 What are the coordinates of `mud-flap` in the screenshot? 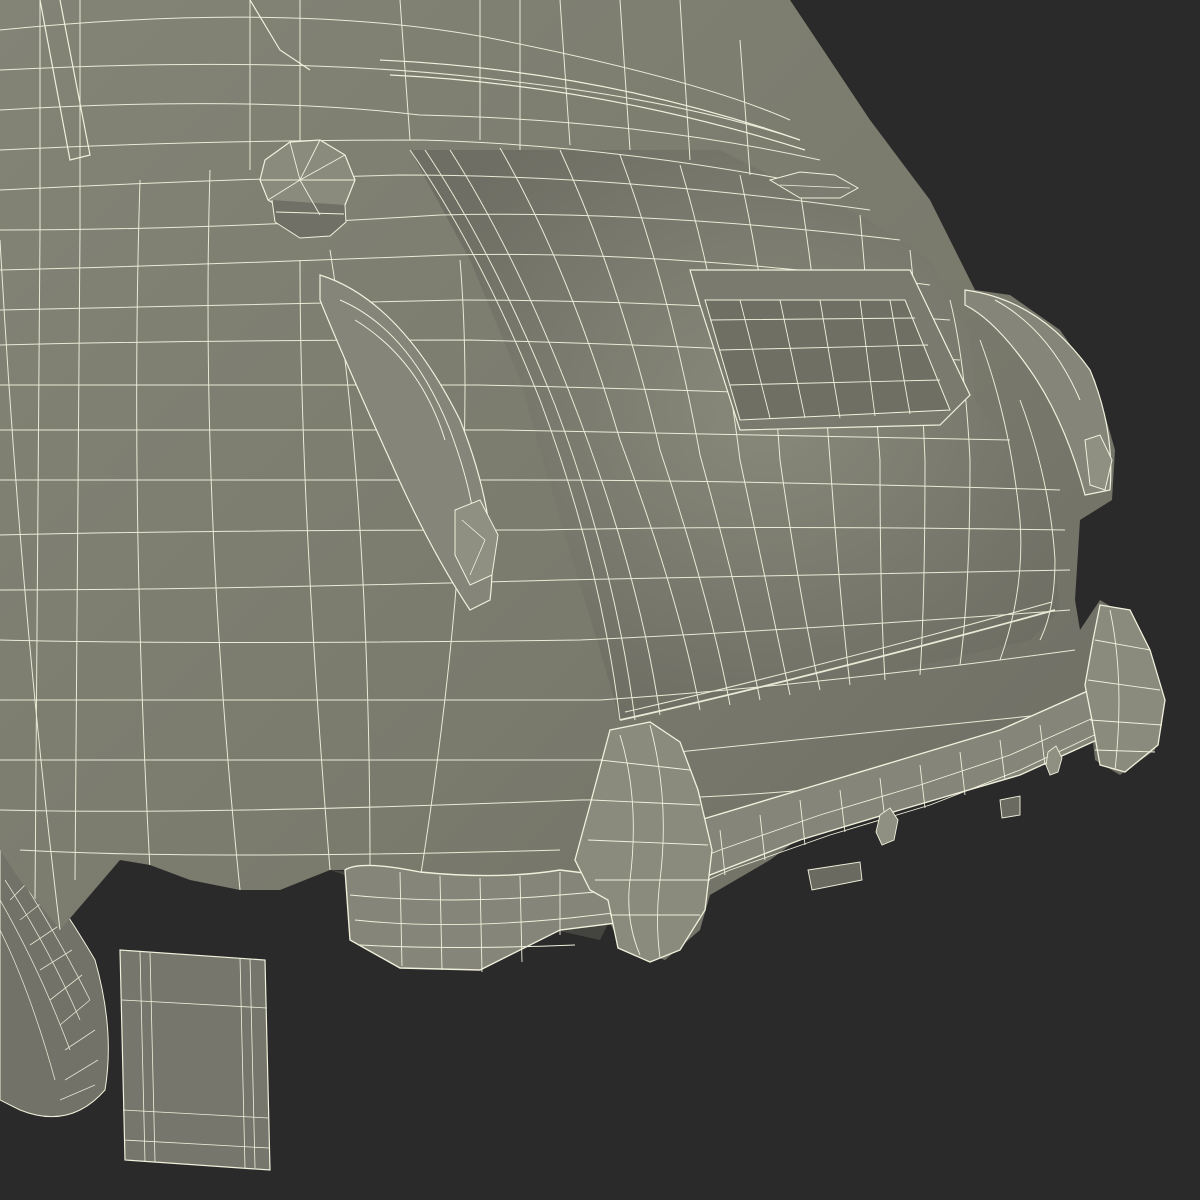 It's located at (195, 1060).